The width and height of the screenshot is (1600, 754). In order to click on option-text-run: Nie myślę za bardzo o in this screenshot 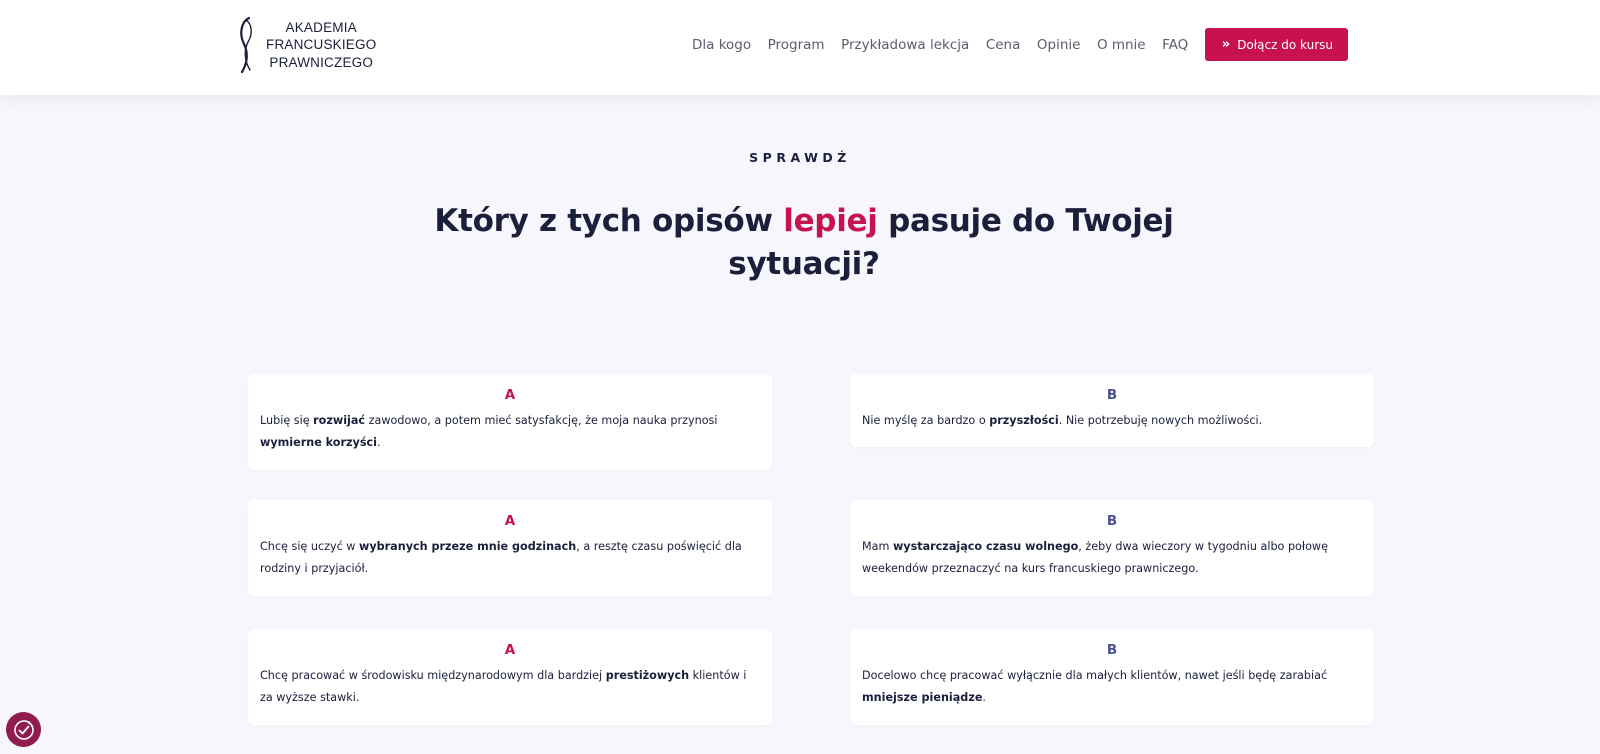, I will do `click(926, 420)`.